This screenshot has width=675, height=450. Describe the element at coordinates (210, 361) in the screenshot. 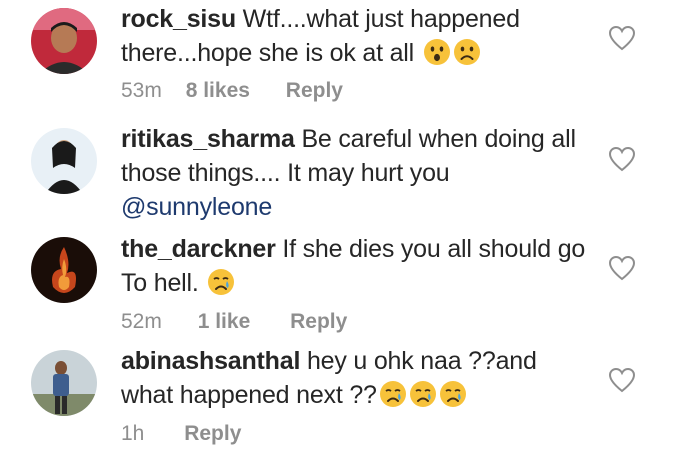

I see `username: abinashsanthal` at that location.